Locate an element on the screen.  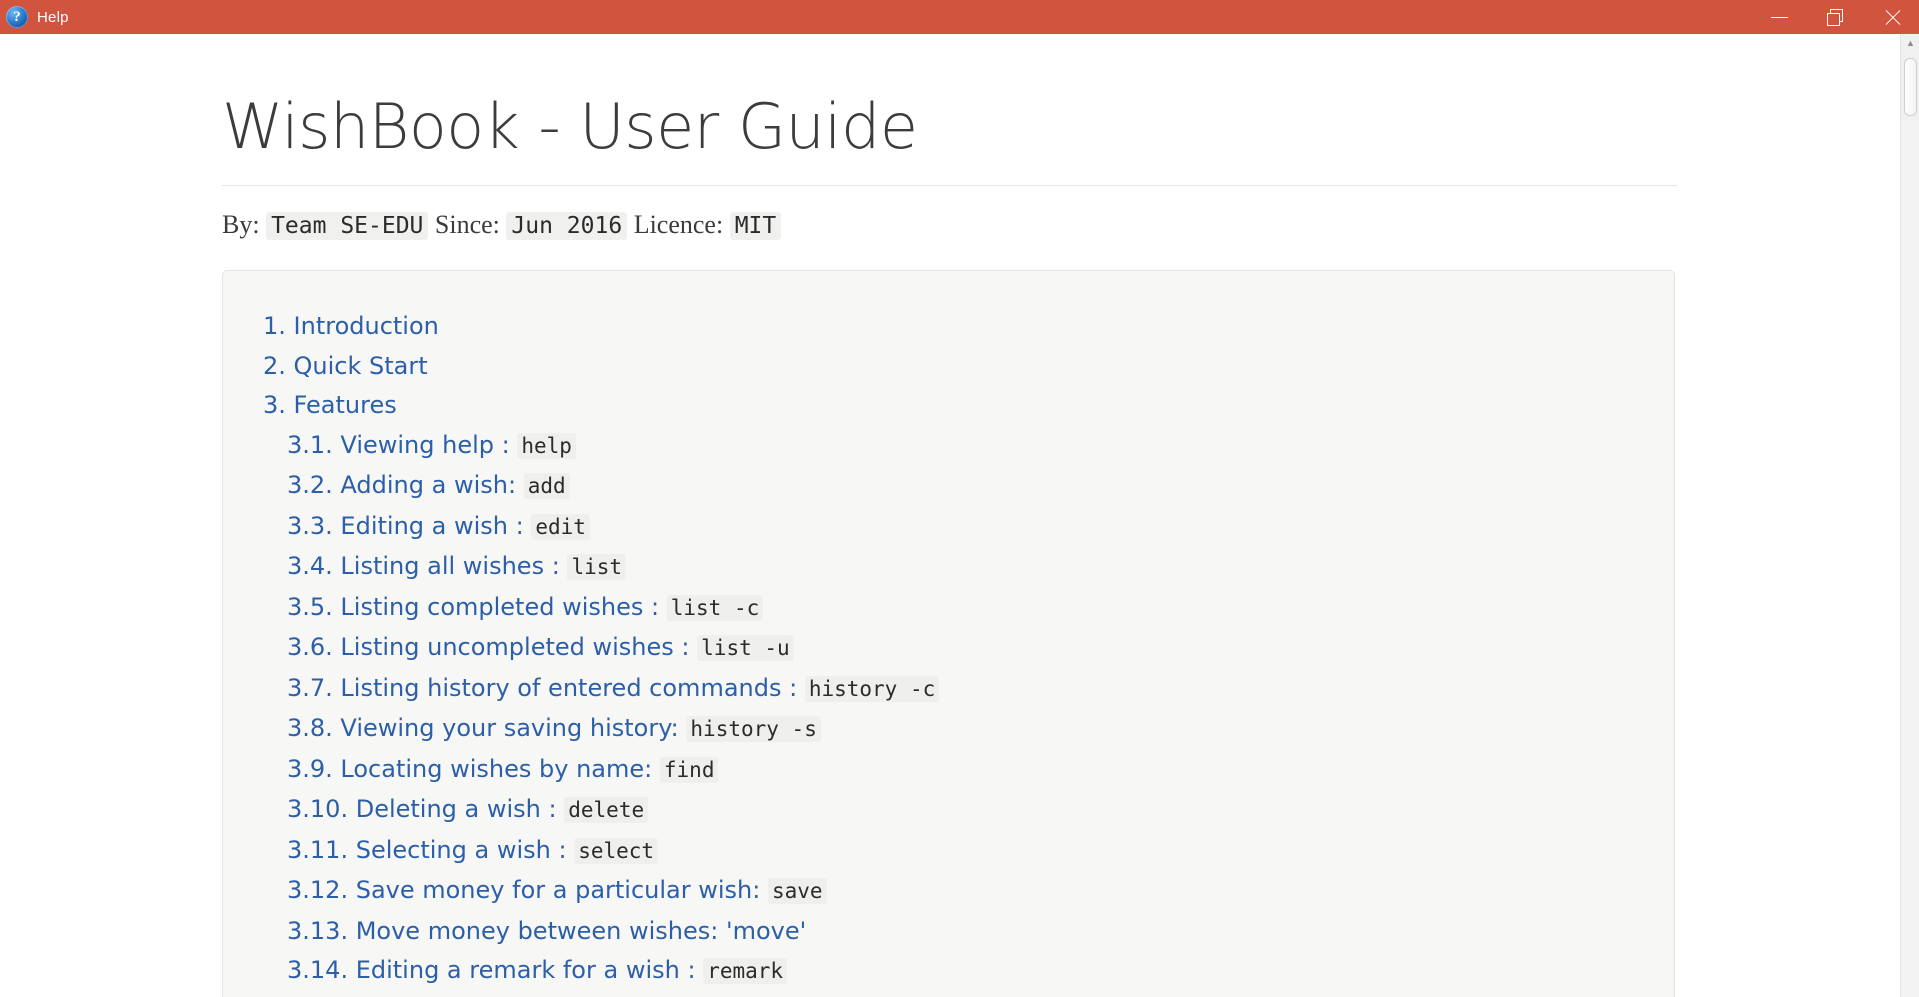
toc-link: 3.3. Editing a wish : is located at coordinates (405, 526).